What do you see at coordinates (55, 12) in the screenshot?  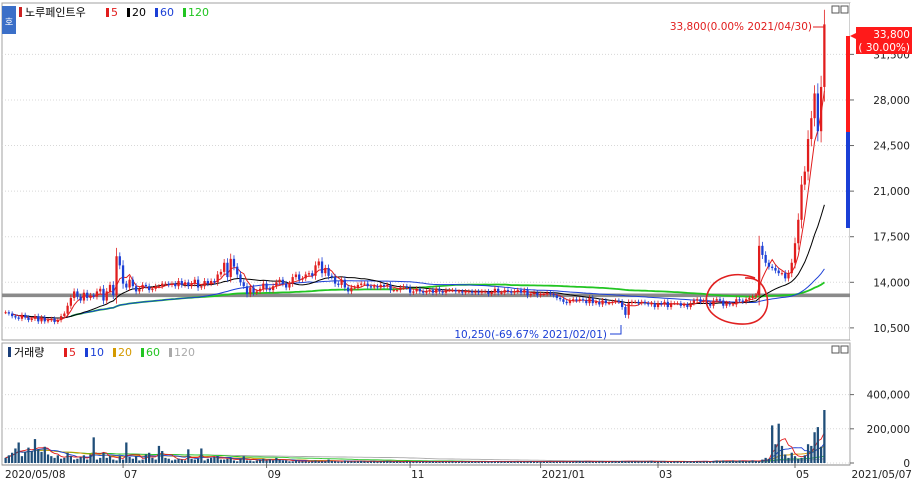 I see `stock-name-label: 노루페인트우` at bounding box center [55, 12].